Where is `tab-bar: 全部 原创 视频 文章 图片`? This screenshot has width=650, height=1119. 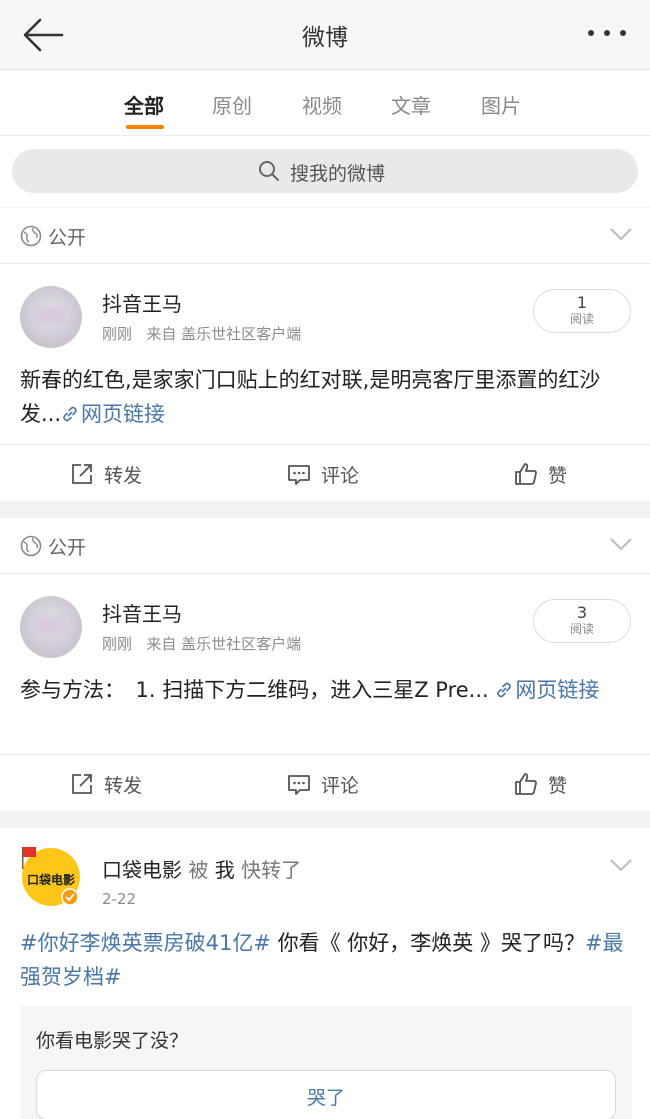 tab-bar: 全部 原创 视频 文章 图片 is located at coordinates (325, 102).